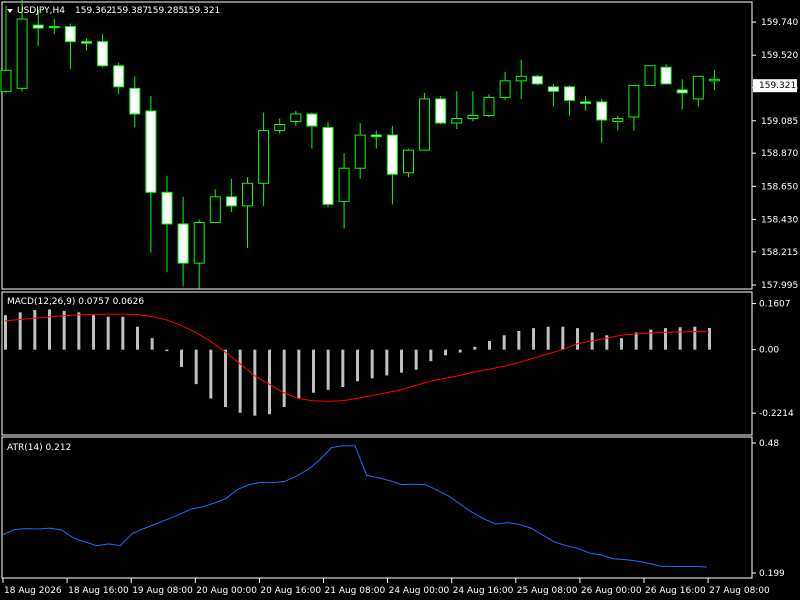  Describe the element at coordinates (779, 286) in the screenshot. I see `price-tick-label: 157.995` at that location.